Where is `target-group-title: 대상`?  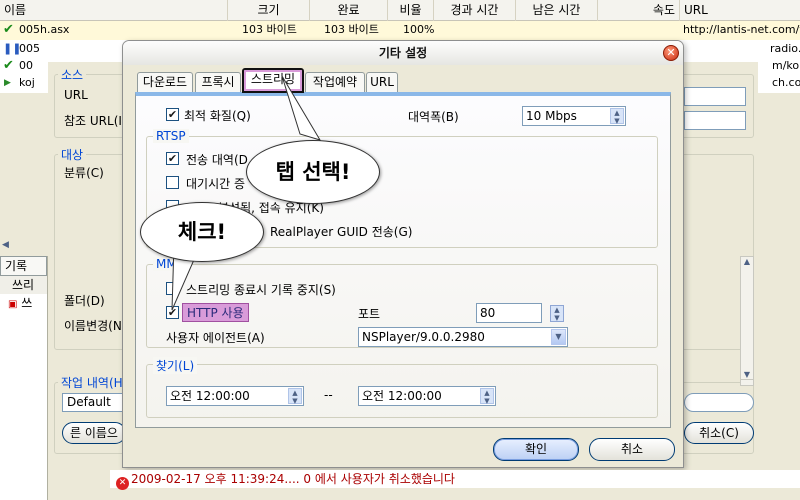
target-group-title: 대상 is located at coordinates (72, 154).